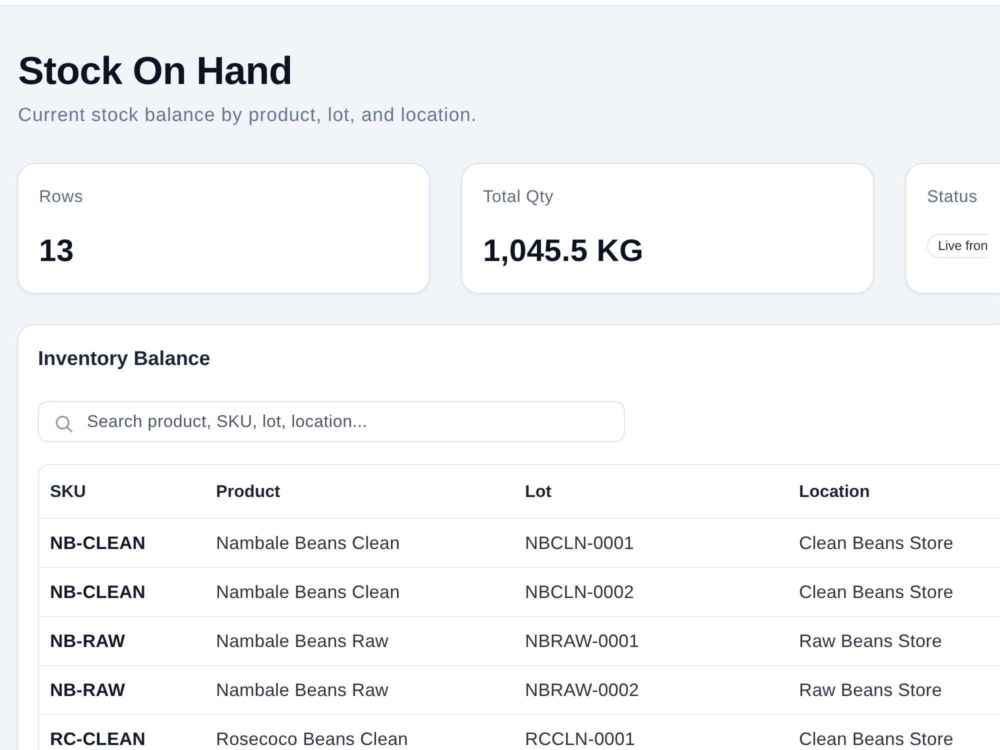 This screenshot has width=1000, height=750. I want to click on table-cell-text: RC-CLEAN, so click(98, 739).